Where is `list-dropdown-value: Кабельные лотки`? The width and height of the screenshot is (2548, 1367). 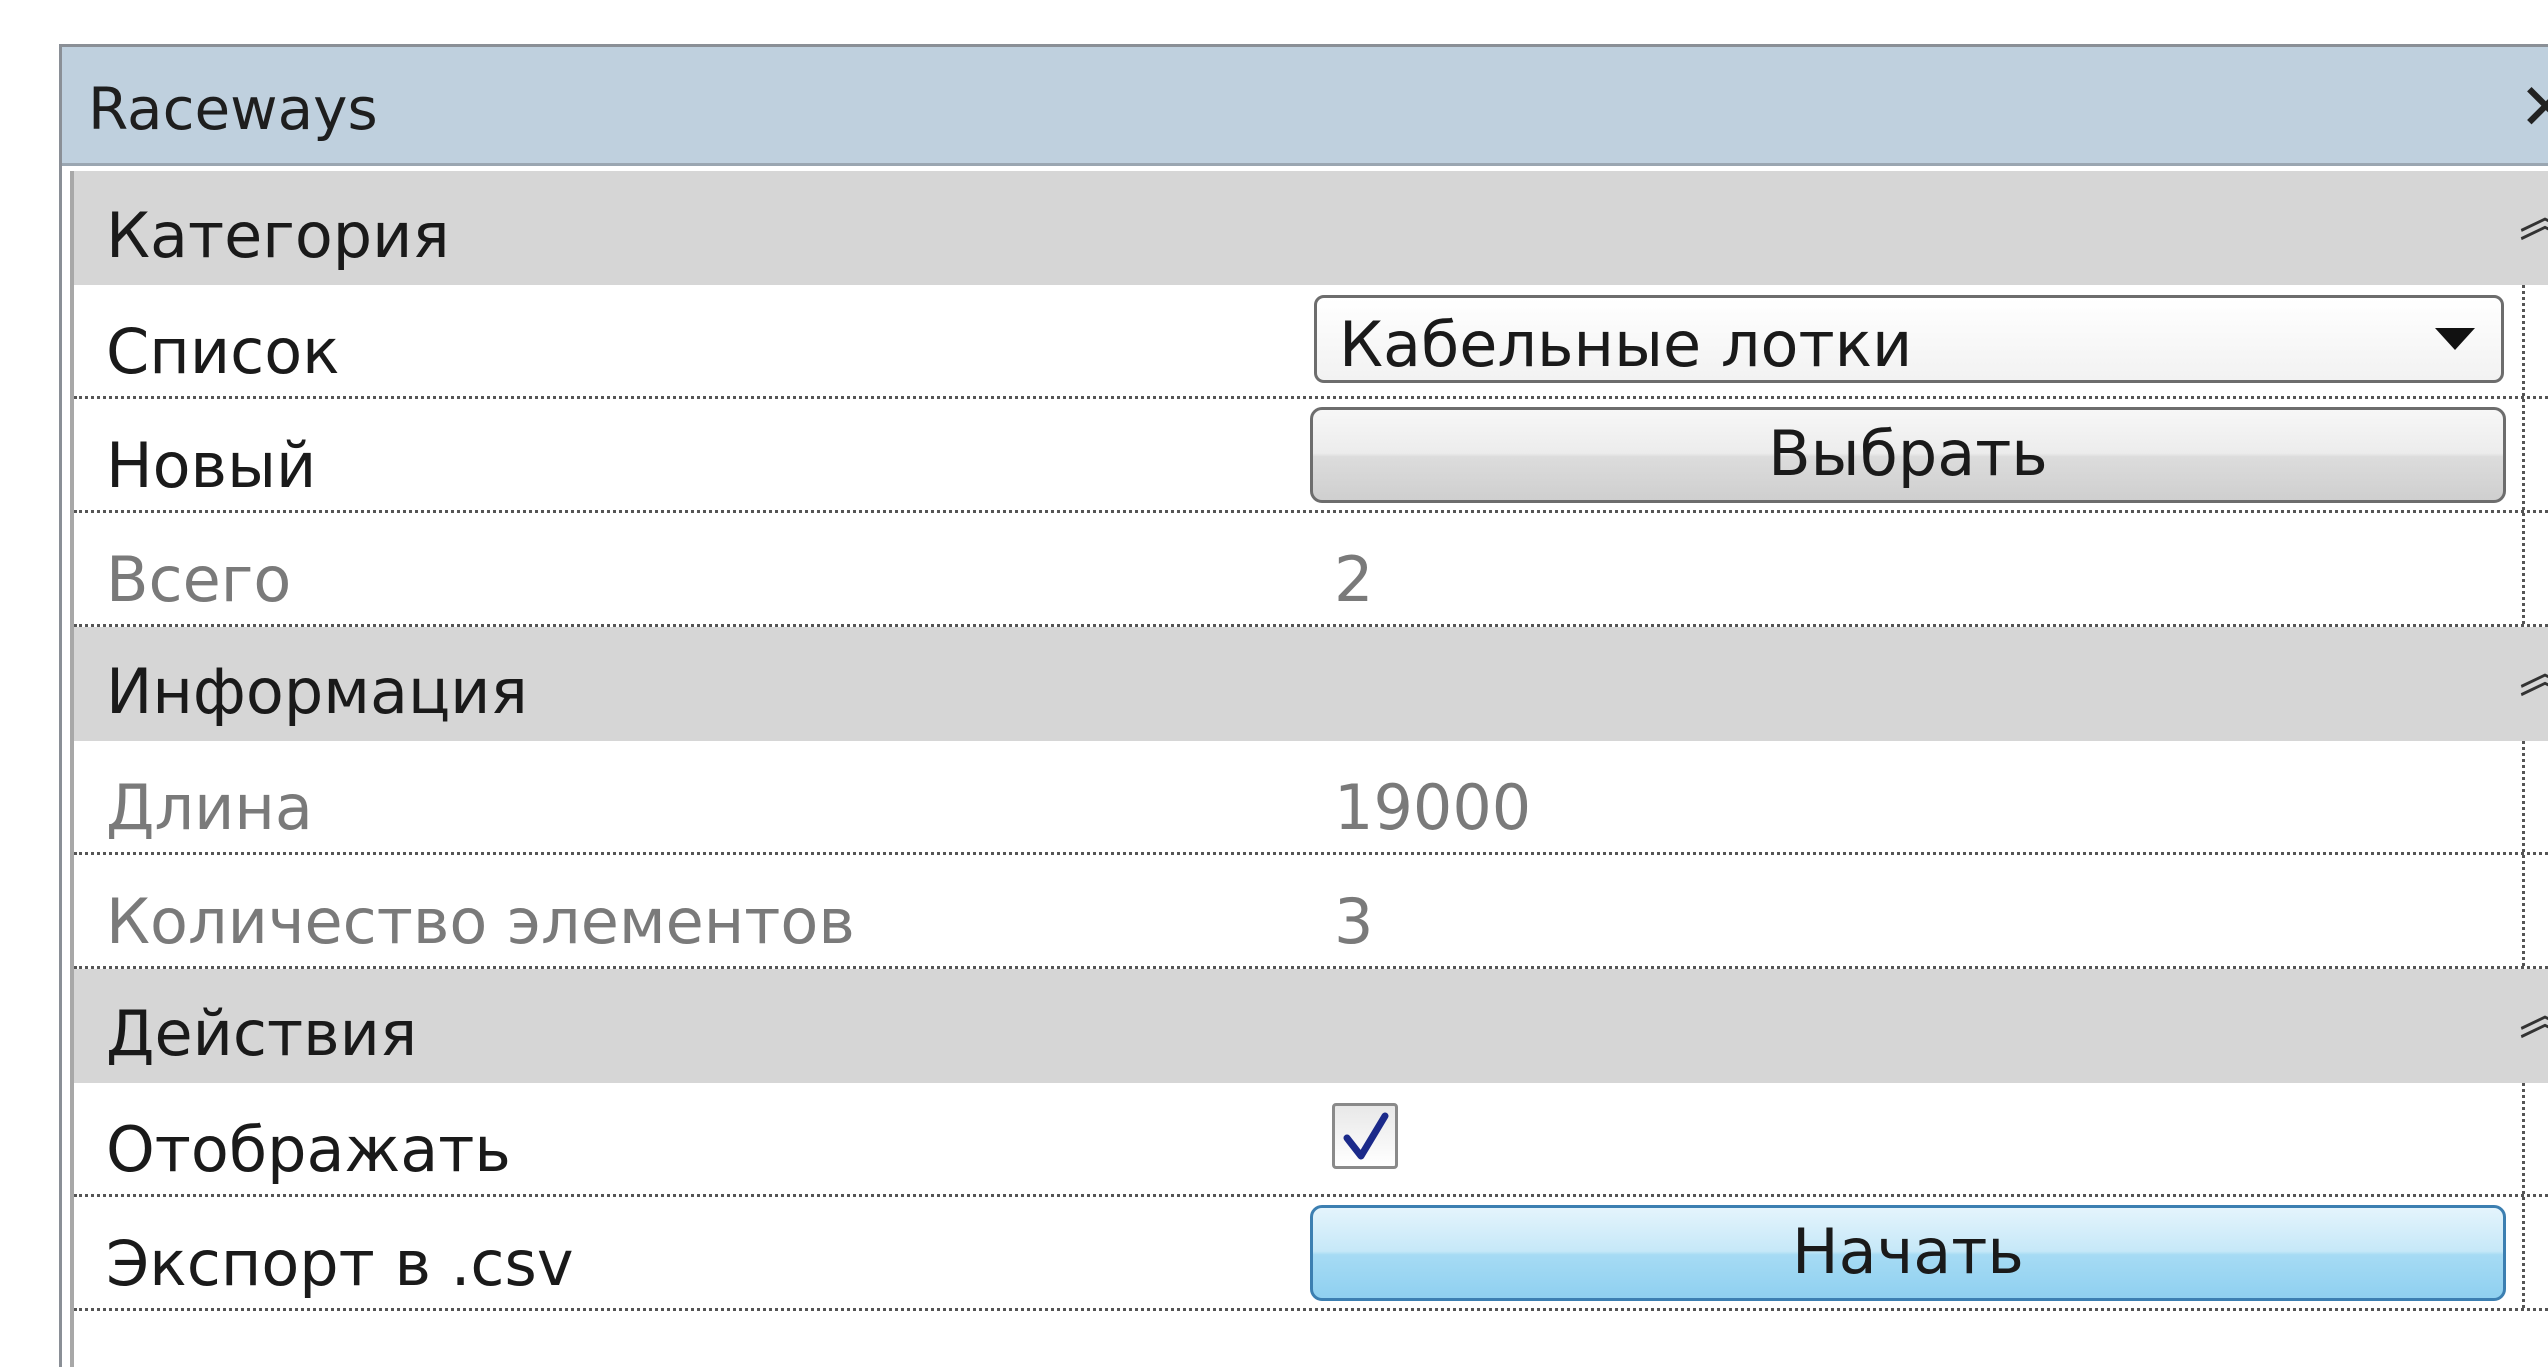 list-dropdown-value: Кабельные лотки is located at coordinates (1626, 344).